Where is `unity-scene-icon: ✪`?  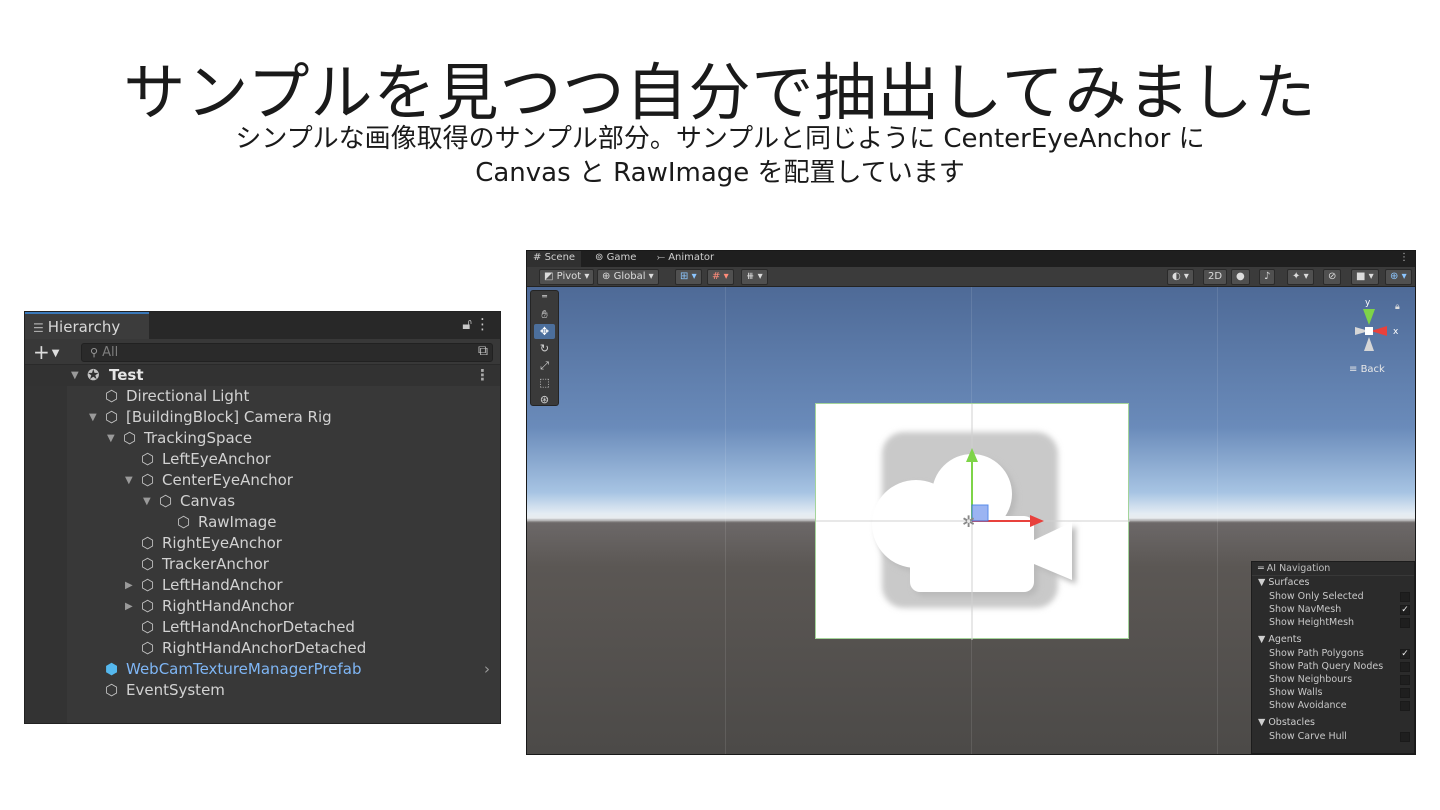 unity-scene-icon: ✪ is located at coordinates (93, 375).